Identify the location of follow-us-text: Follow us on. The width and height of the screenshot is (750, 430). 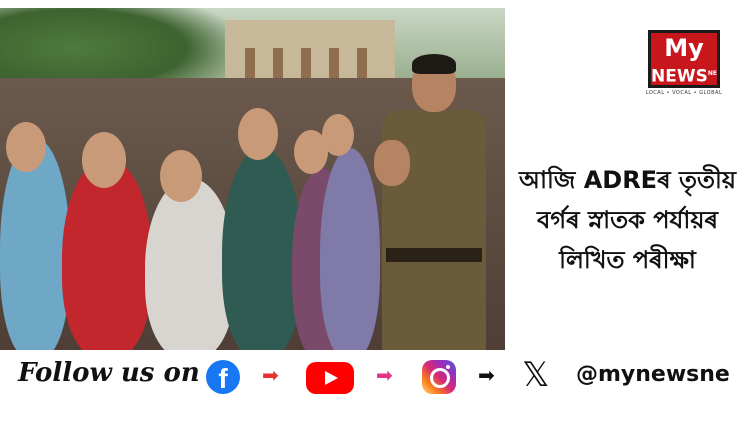
(109, 373).